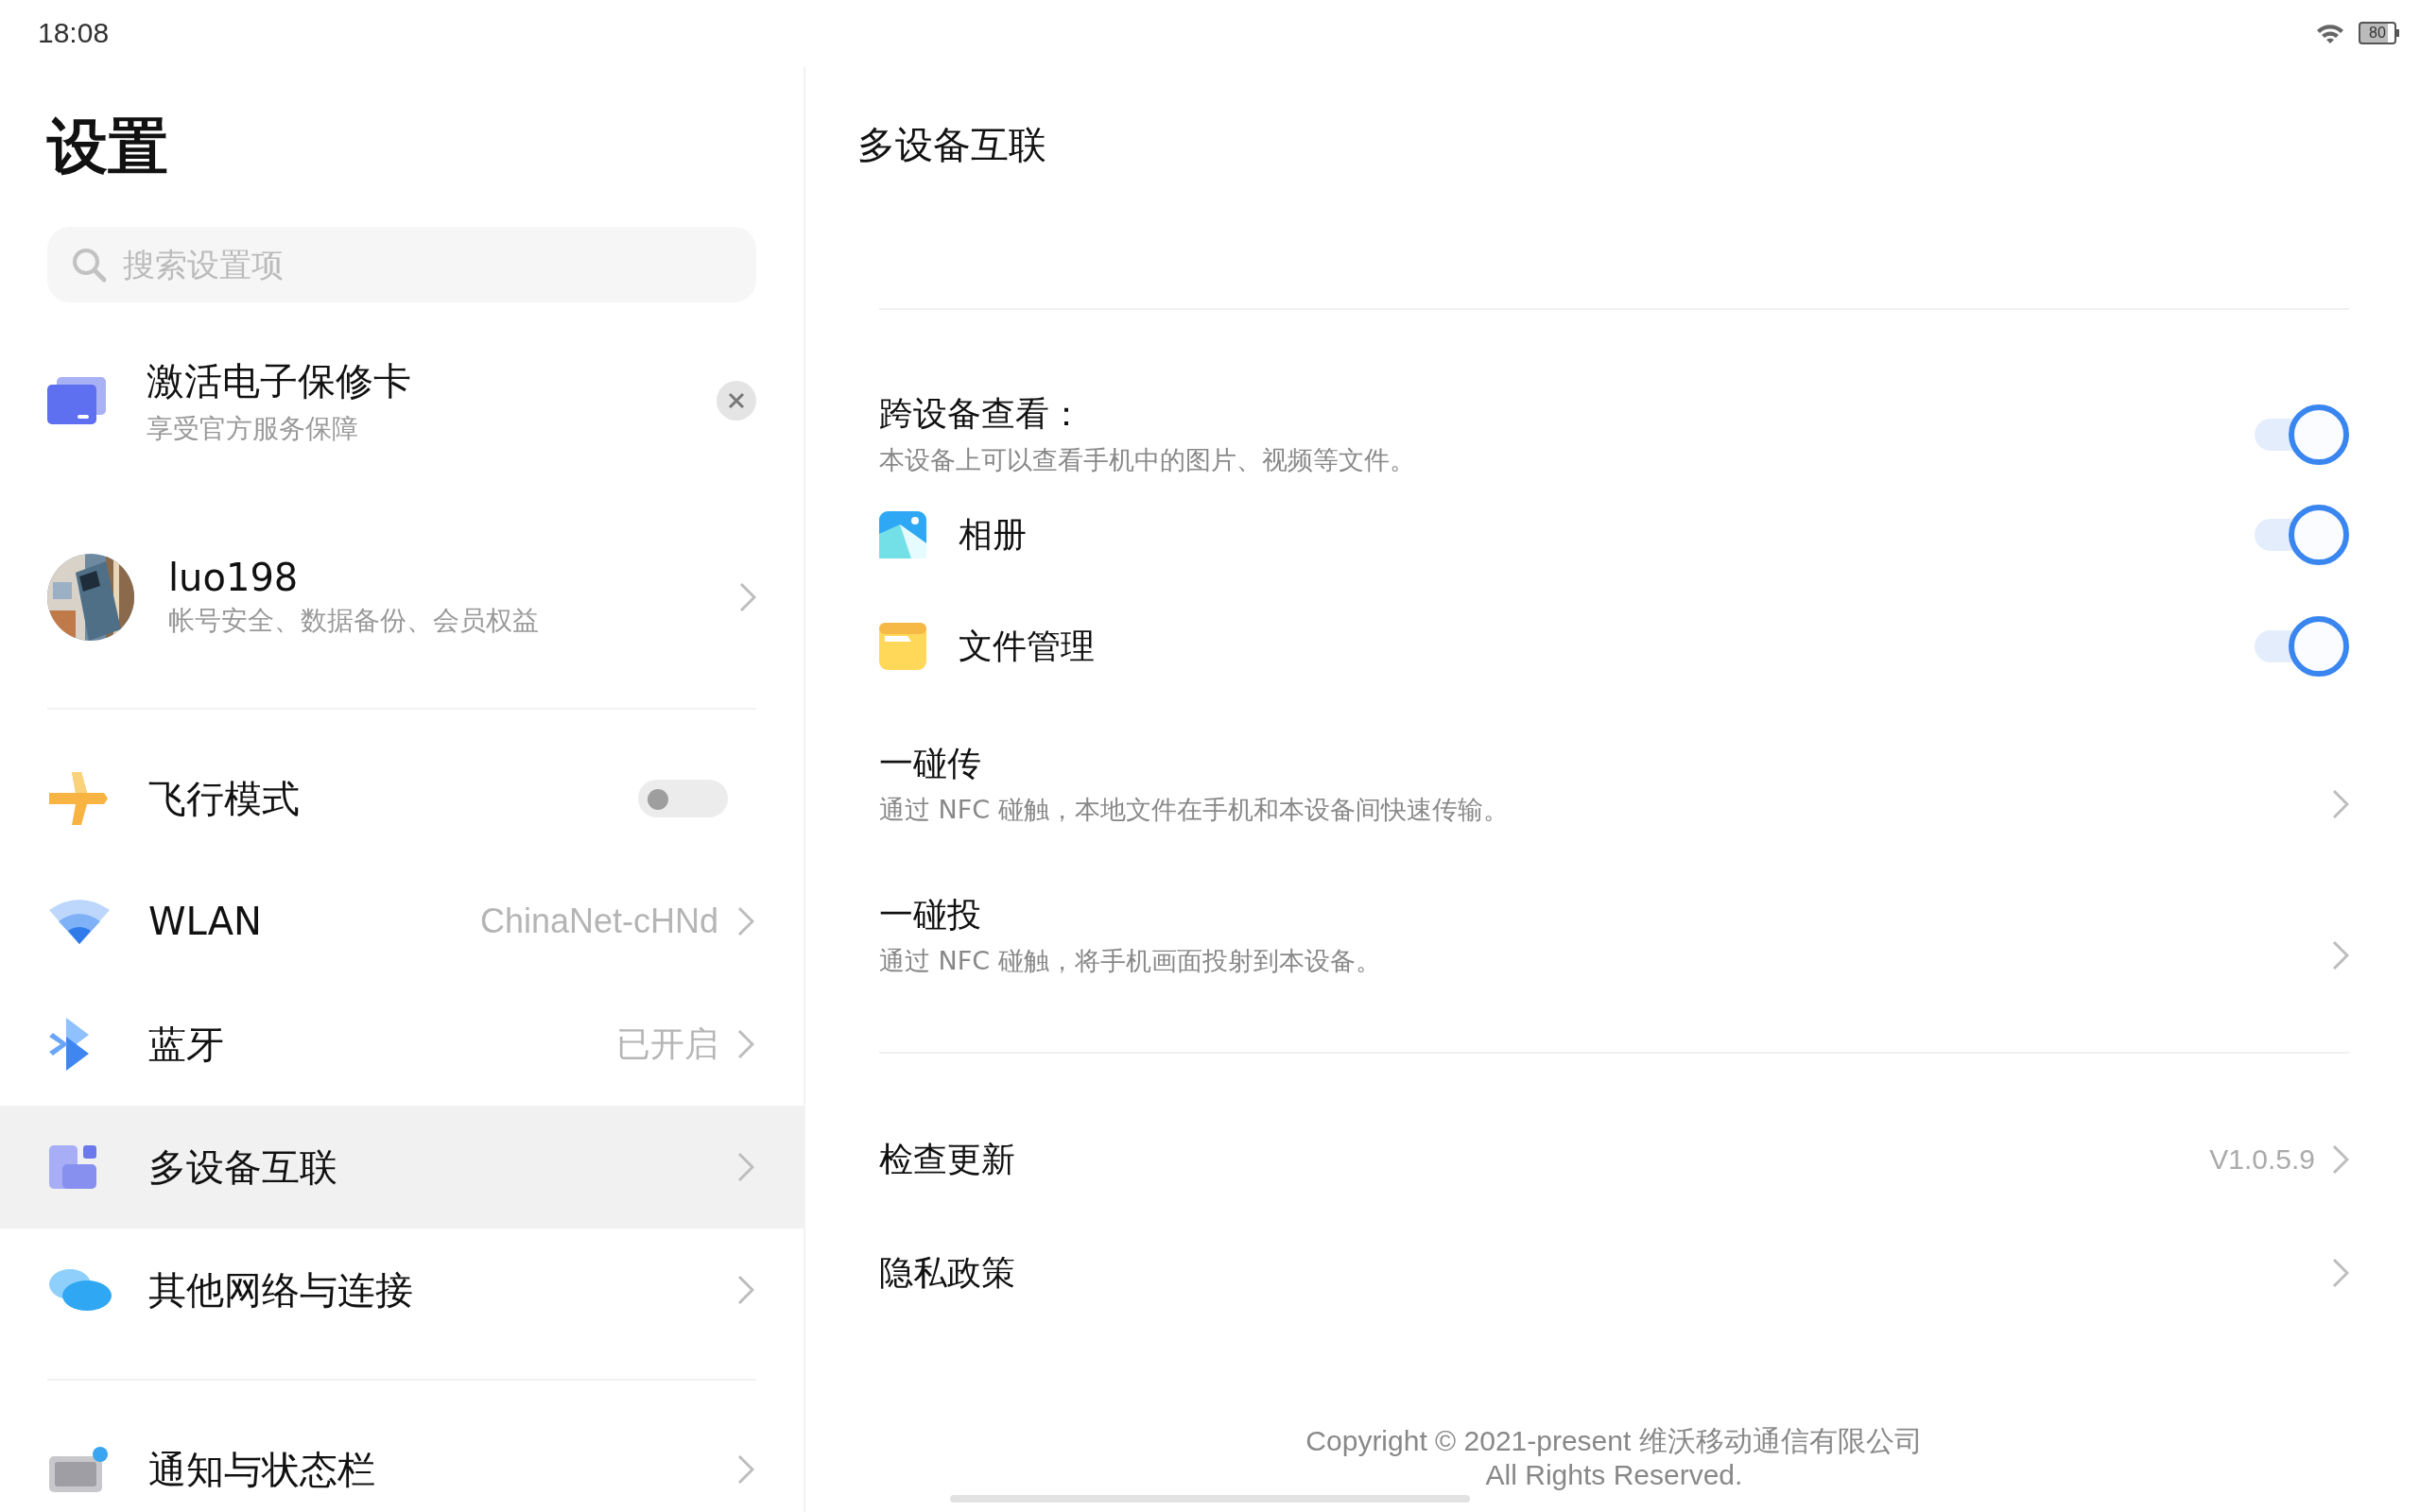 The height and width of the screenshot is (1512, 2420). What do you see at coordinates (2262, 1159) in the screenshot?
I see `version-value: V1.0.5.9` at bounding box center [2262, 1159].